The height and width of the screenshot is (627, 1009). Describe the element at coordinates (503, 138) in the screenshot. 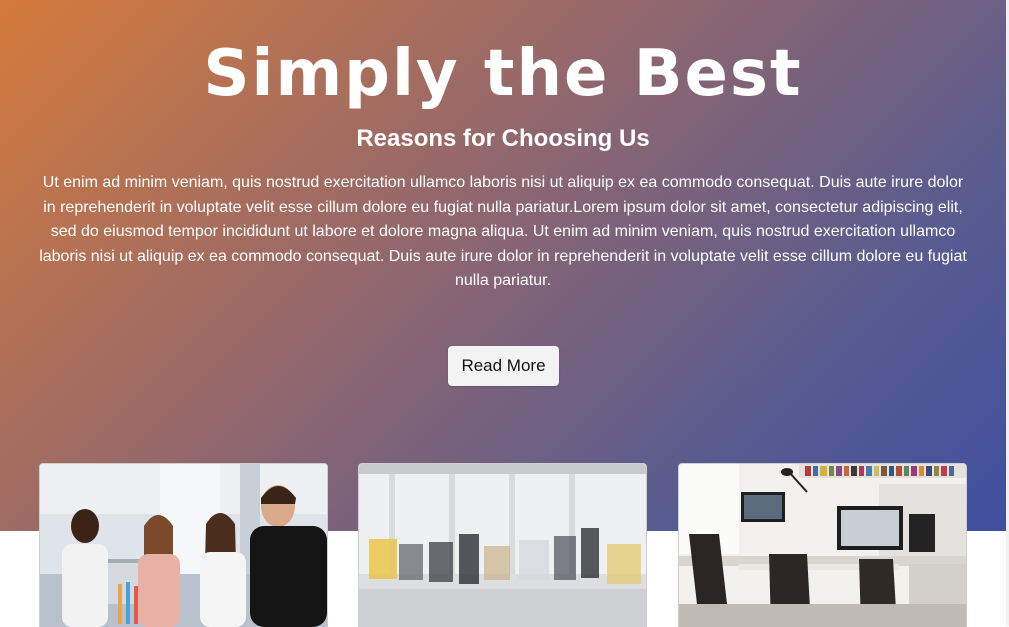

I see `hero-subtitle: Reasons for Choosing Us` at that location.